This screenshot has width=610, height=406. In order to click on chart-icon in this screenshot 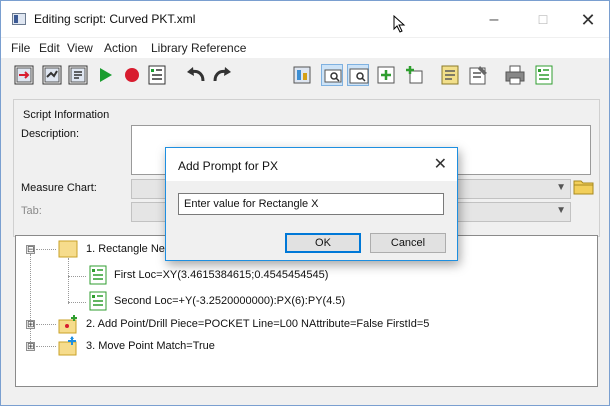, I will do `click(302, 75)`.